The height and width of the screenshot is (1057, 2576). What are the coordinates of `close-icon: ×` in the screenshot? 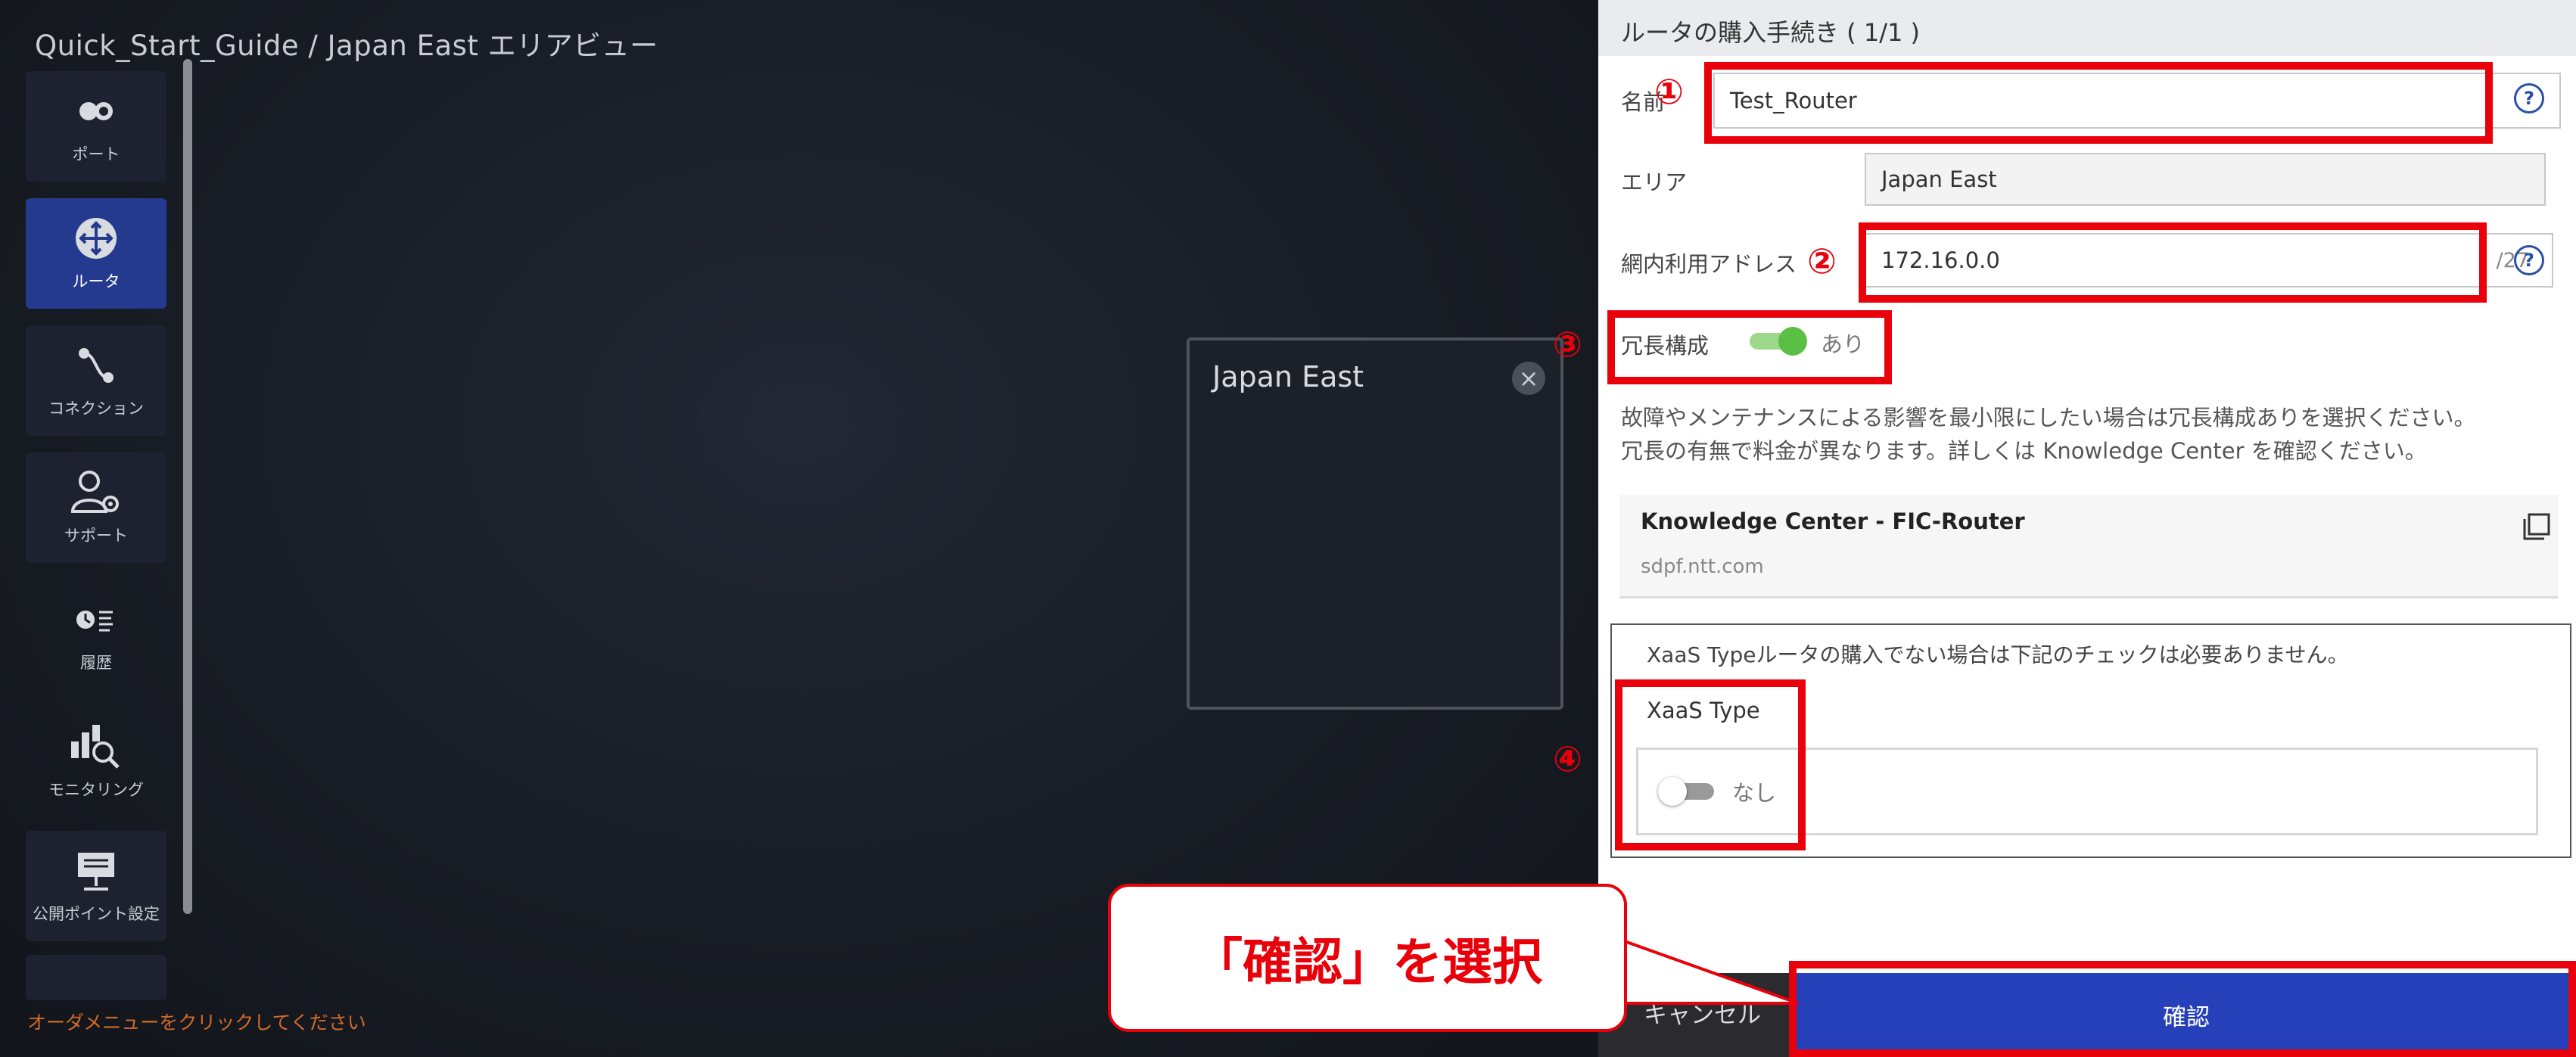 It's located at (1528, 378).